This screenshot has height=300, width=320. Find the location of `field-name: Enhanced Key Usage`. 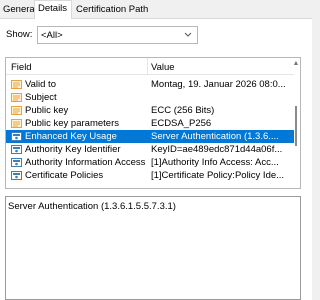

field-name: Enhanced Key Usage is located at coordinates (71, 136).